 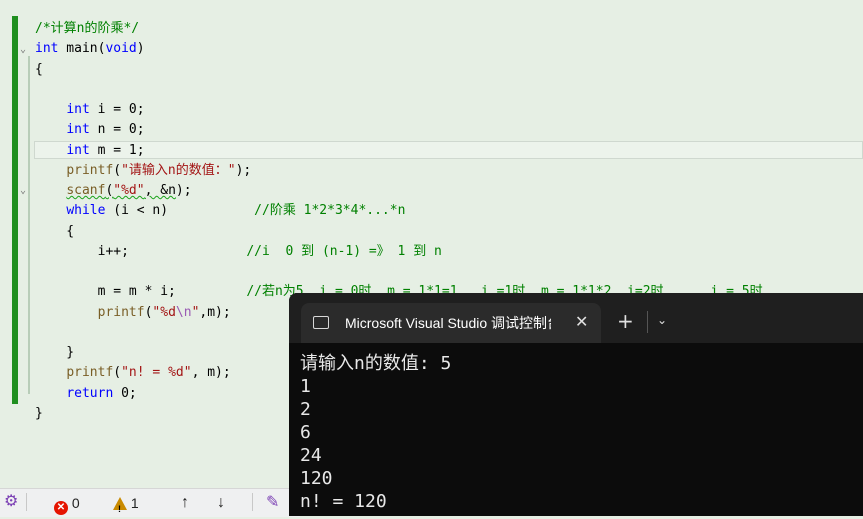 What do you see at coordinates (125, 393) in the screenshot?
I see `code-token: 0;` at bounding box center [125, 393].